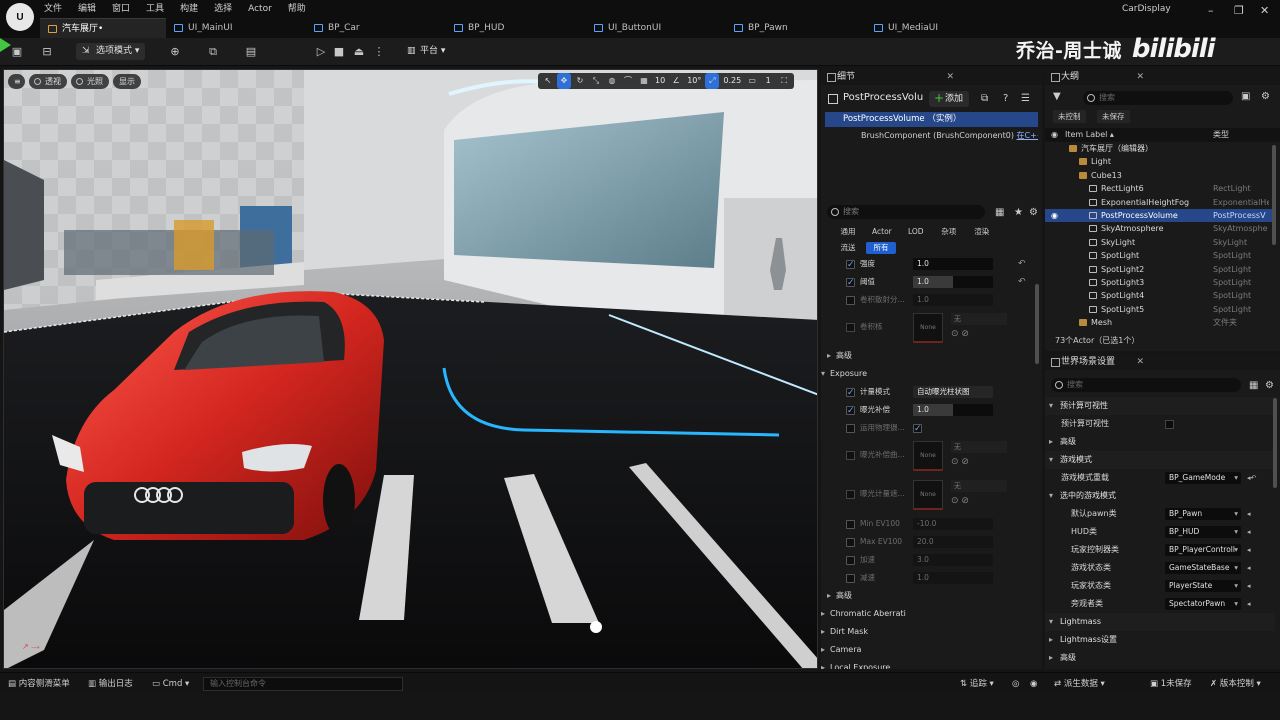  Describe the element at coordinates (103, 28) in the screenshot. I see `tab-showroom-level: 汽车展厅•` at that location.